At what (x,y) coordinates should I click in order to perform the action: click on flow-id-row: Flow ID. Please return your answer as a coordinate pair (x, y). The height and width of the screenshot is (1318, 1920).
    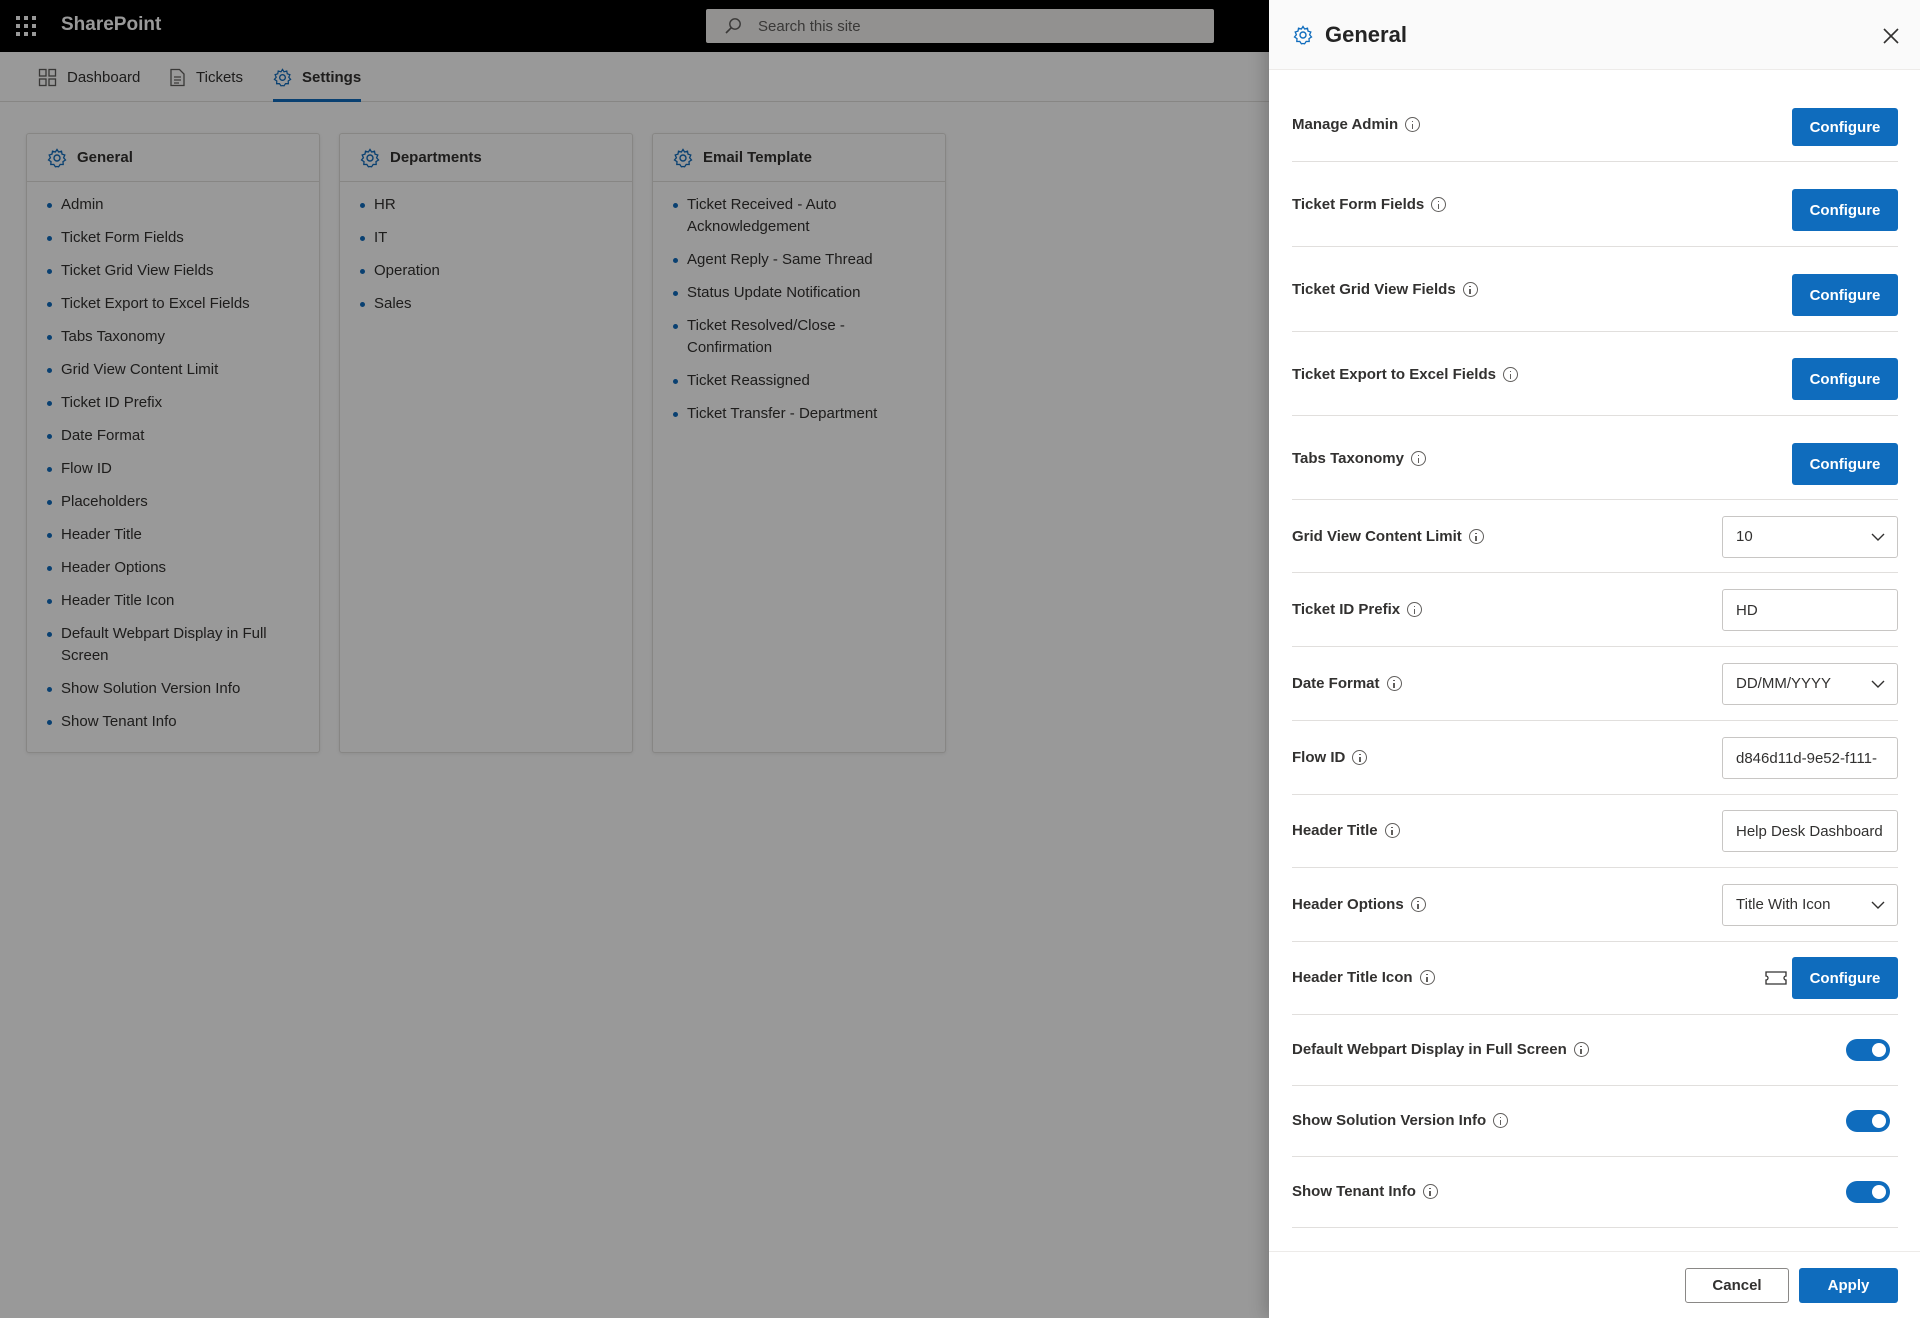
    Looking at the image, I should click on (1595, 758).